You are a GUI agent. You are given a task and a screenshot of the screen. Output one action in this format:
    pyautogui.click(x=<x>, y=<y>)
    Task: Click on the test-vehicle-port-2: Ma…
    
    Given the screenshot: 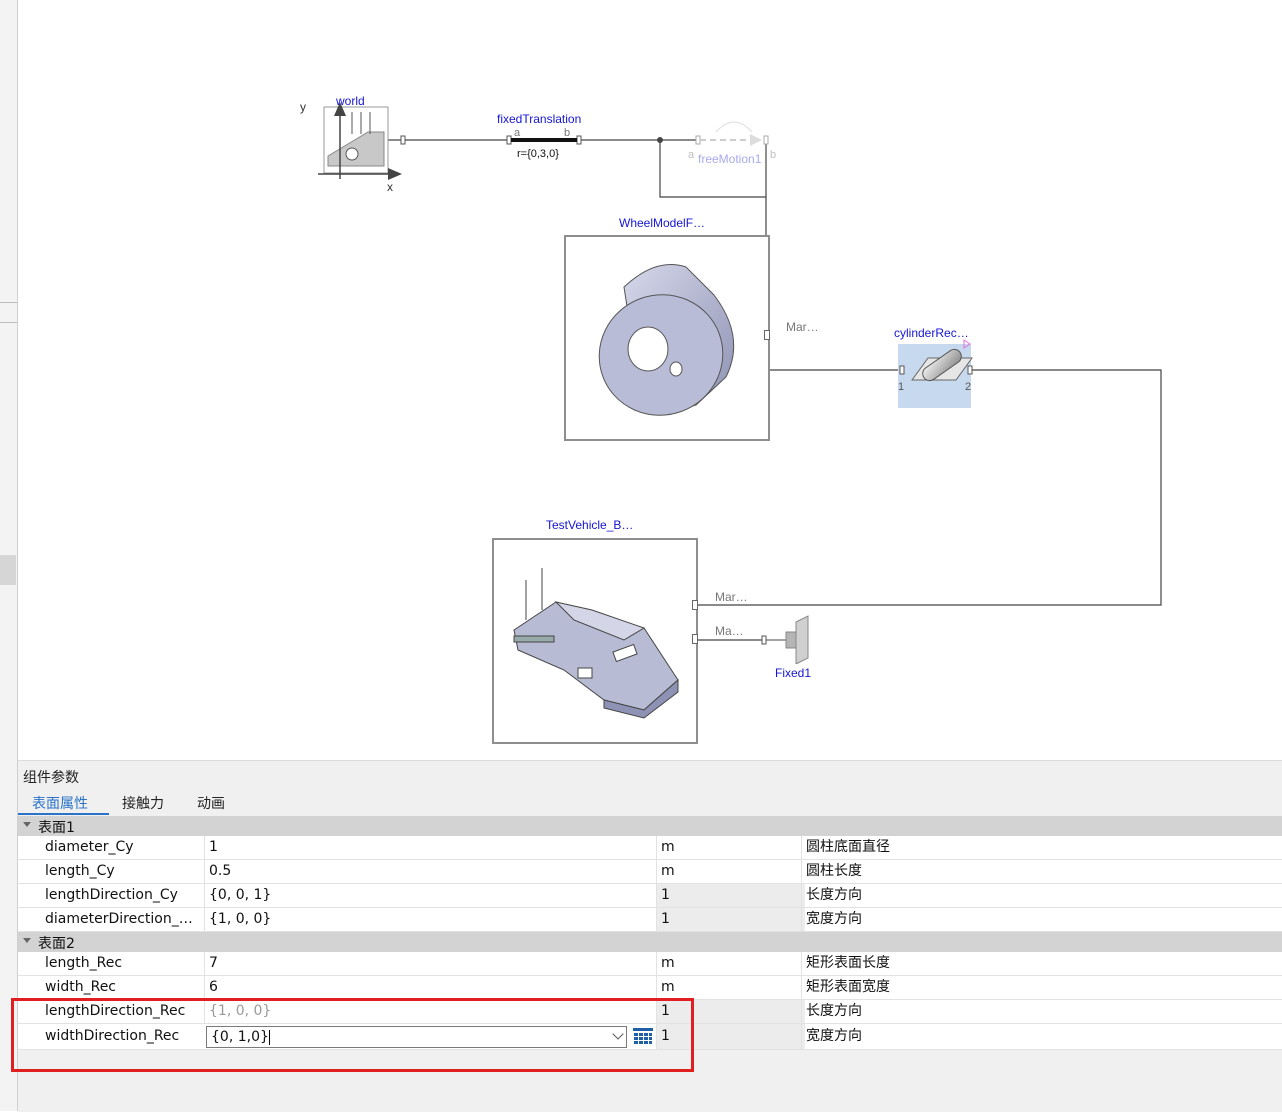 What is the action you would take?
    pyautogui.click(x=729, y=631)
    